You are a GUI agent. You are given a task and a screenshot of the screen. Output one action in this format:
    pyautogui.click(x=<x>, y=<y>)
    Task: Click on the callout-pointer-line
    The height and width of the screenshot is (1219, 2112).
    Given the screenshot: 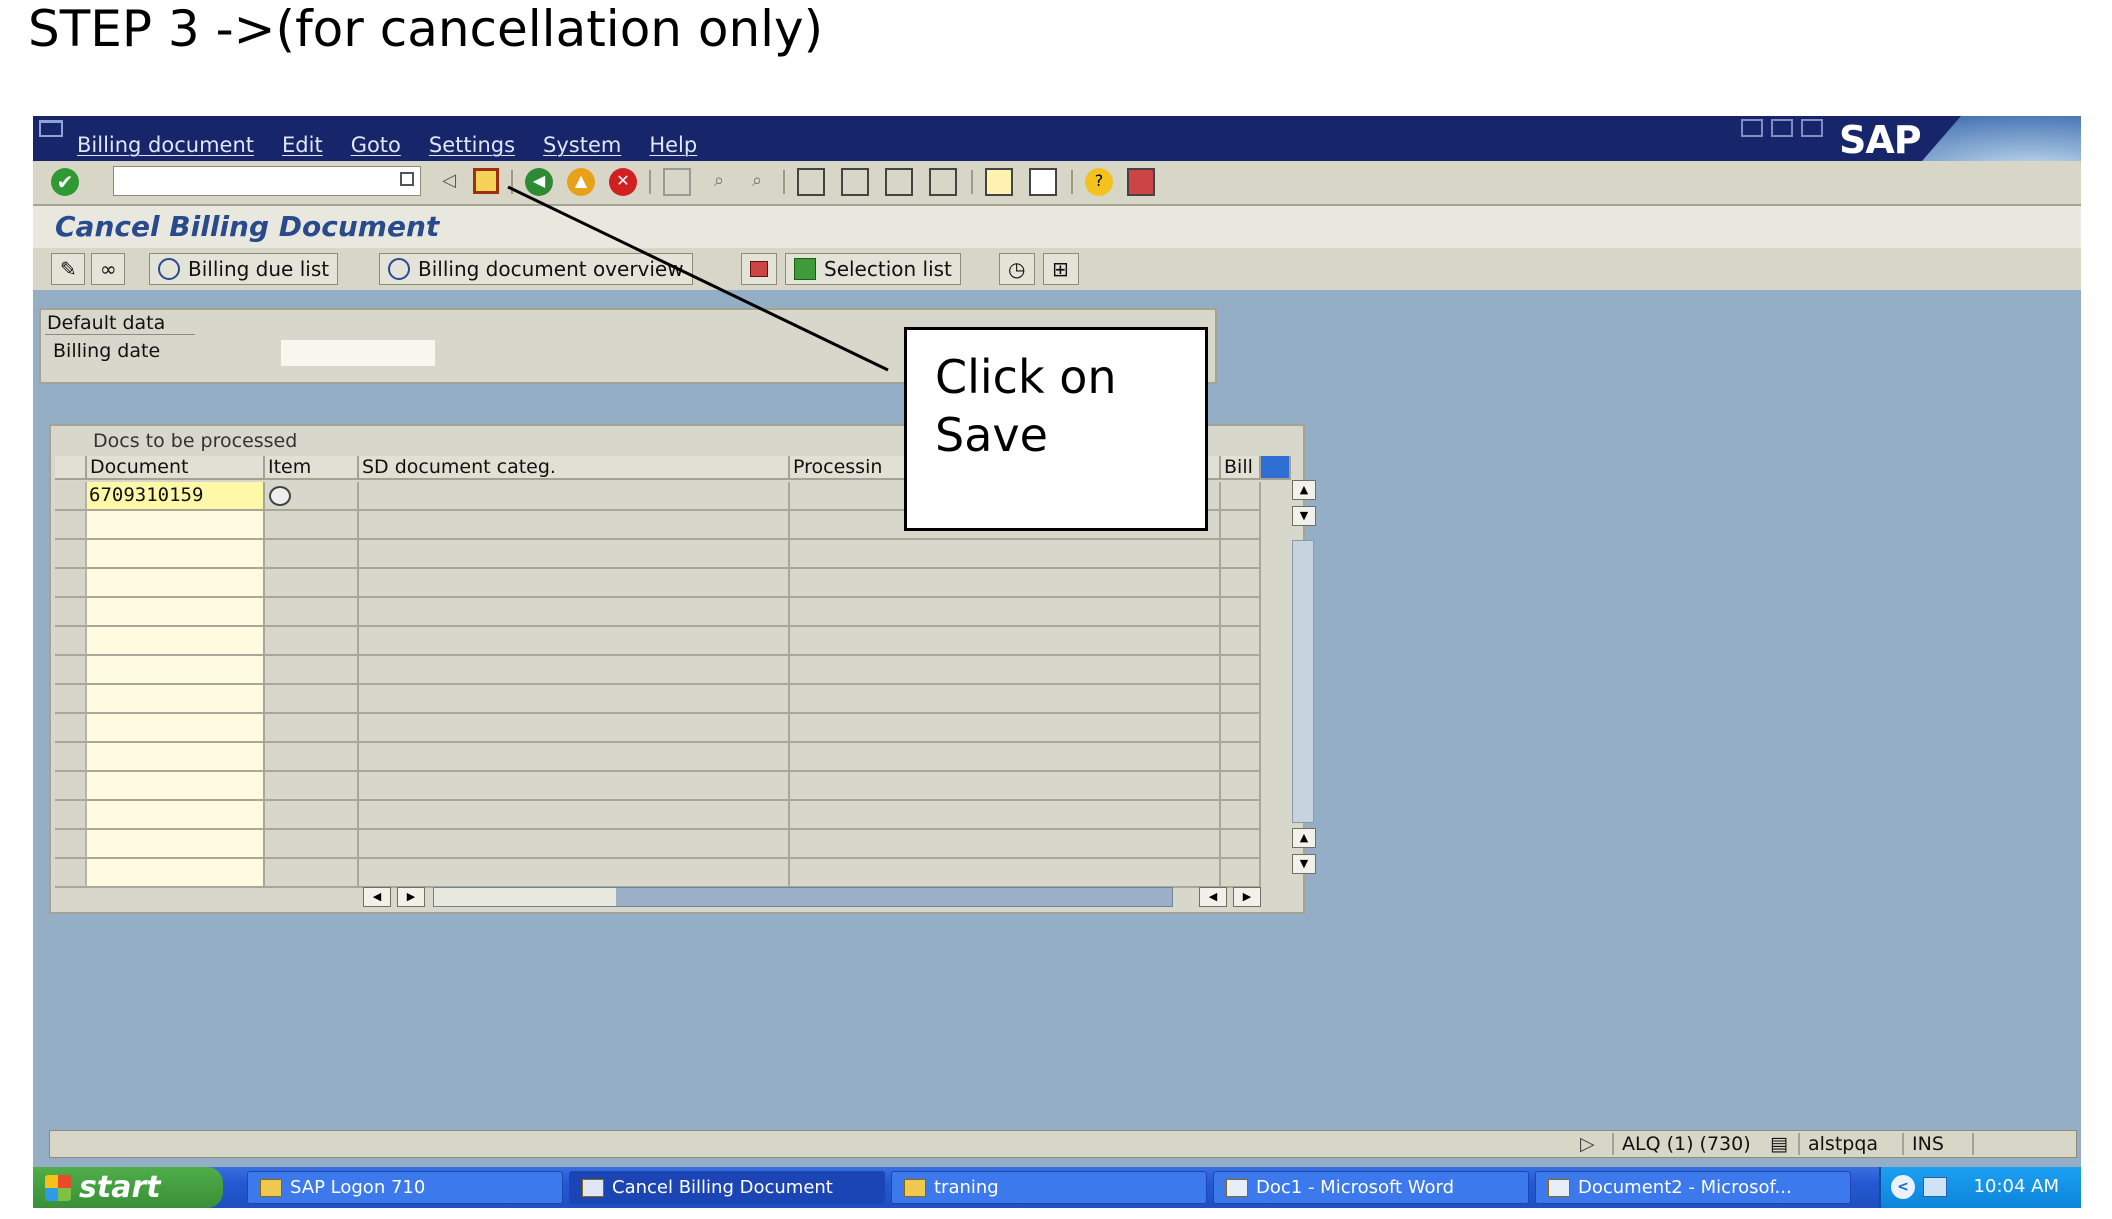 What is the action you would take?
    pyautogui.click(x=698, y=278)
    